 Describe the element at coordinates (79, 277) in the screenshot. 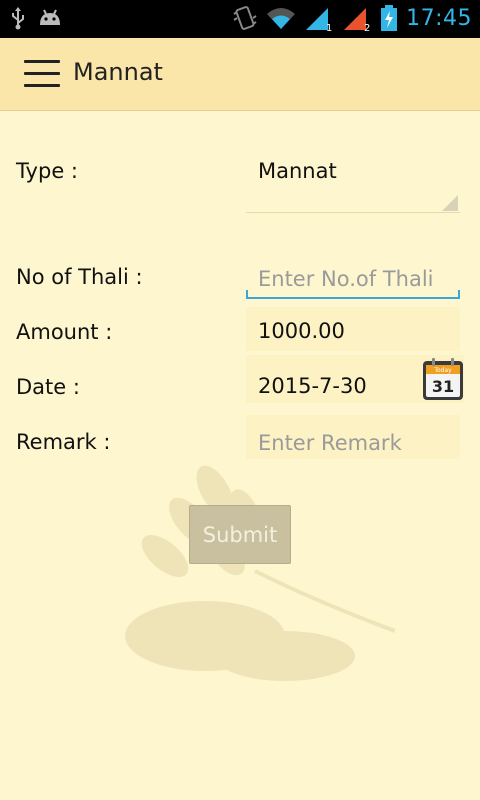

I see `thali-label: No of Thali :` at that location.